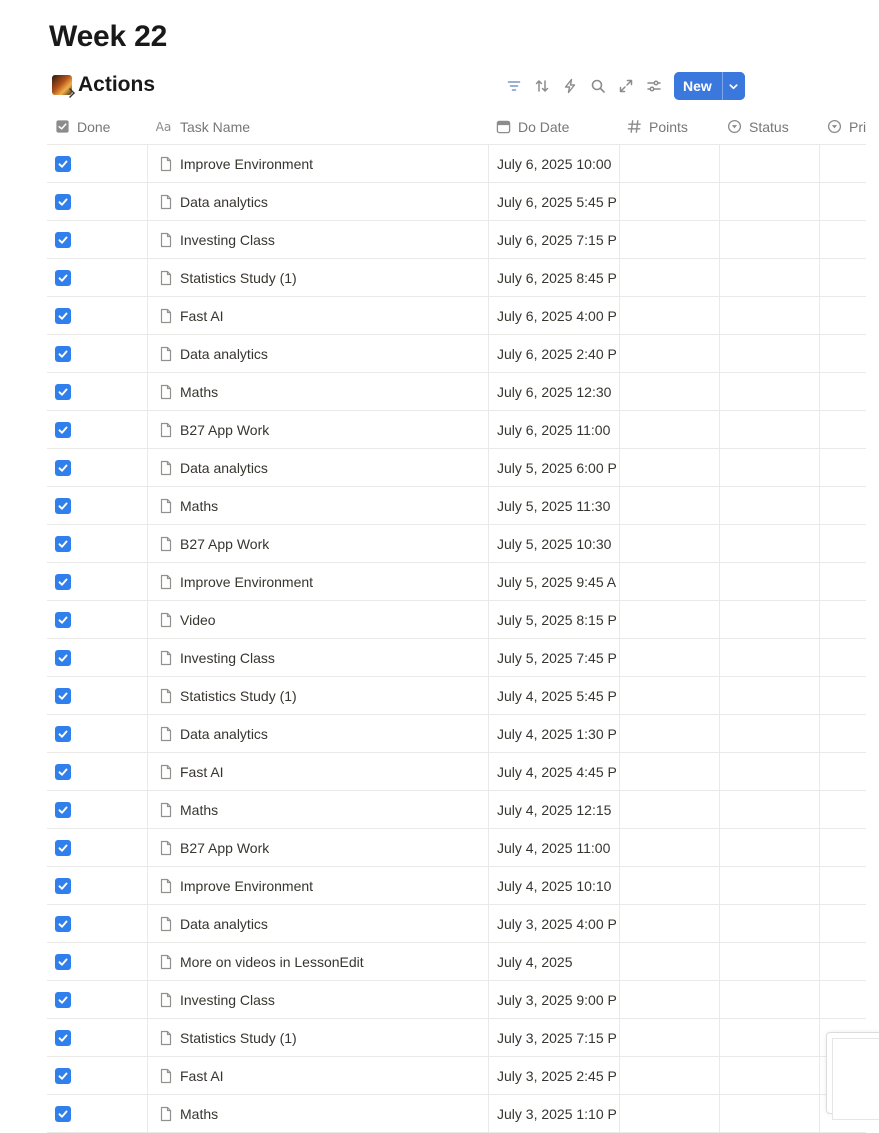  I want to click on table-row: Video July 5, 2025 8:15 P, so click(456, 620).